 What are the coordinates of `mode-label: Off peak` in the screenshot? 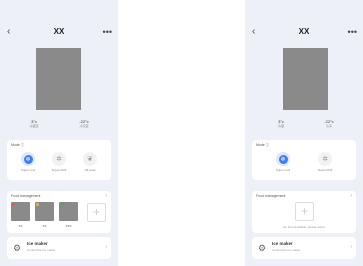 It's located at (90, 170).